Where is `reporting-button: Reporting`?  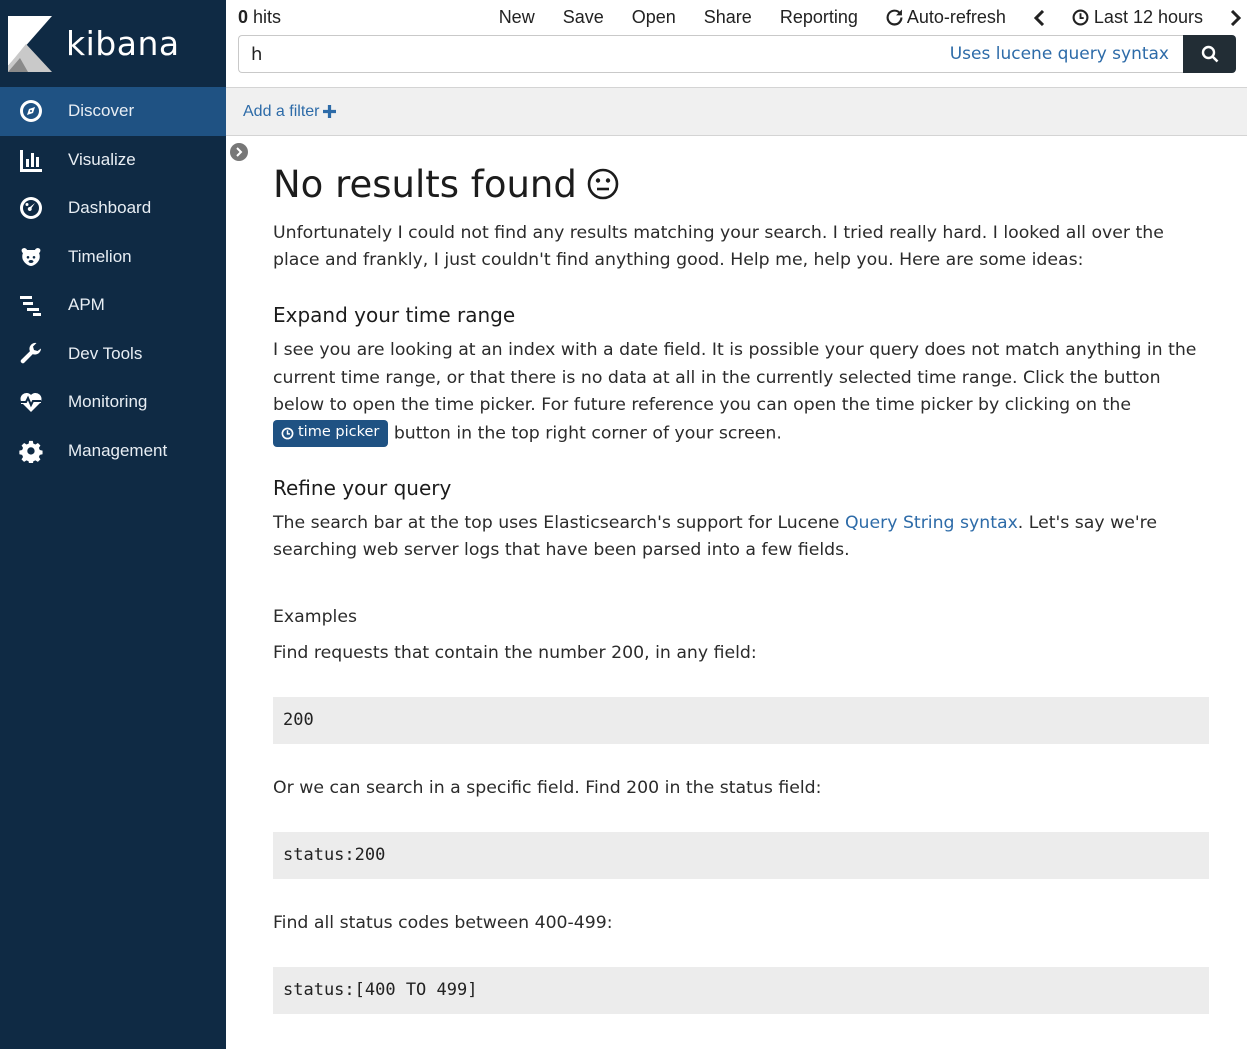 reporting-button: Reporting is located at coordinates (819, 17).